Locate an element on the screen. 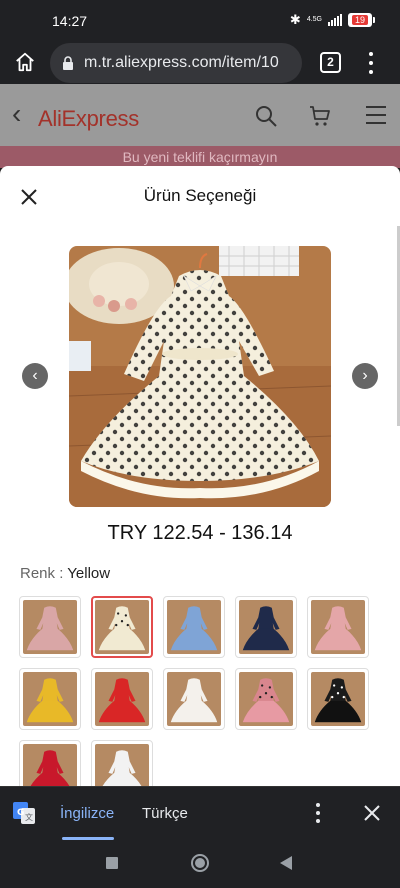 The height and width of the screenshot is (888, 400). color-swatch-red is located at coordinates (122, 699).